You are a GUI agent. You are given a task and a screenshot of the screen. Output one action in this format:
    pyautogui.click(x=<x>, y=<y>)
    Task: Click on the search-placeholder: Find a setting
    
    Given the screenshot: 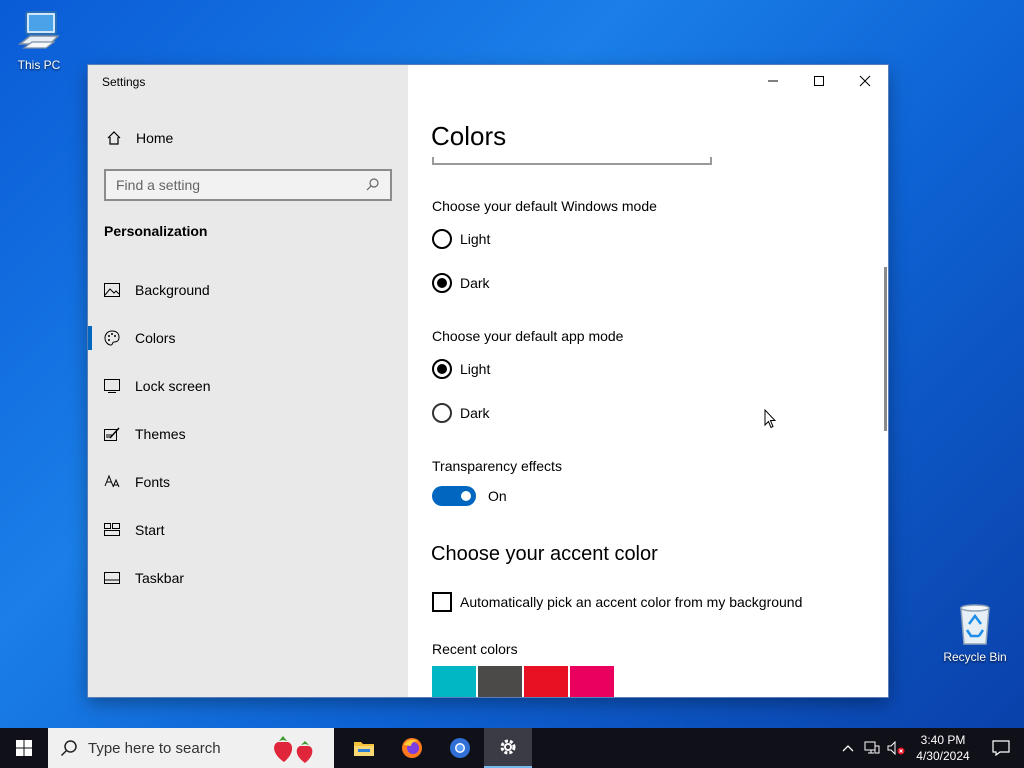 What is the action you would take?
    pyautogui.click(x=158, y=185)
    